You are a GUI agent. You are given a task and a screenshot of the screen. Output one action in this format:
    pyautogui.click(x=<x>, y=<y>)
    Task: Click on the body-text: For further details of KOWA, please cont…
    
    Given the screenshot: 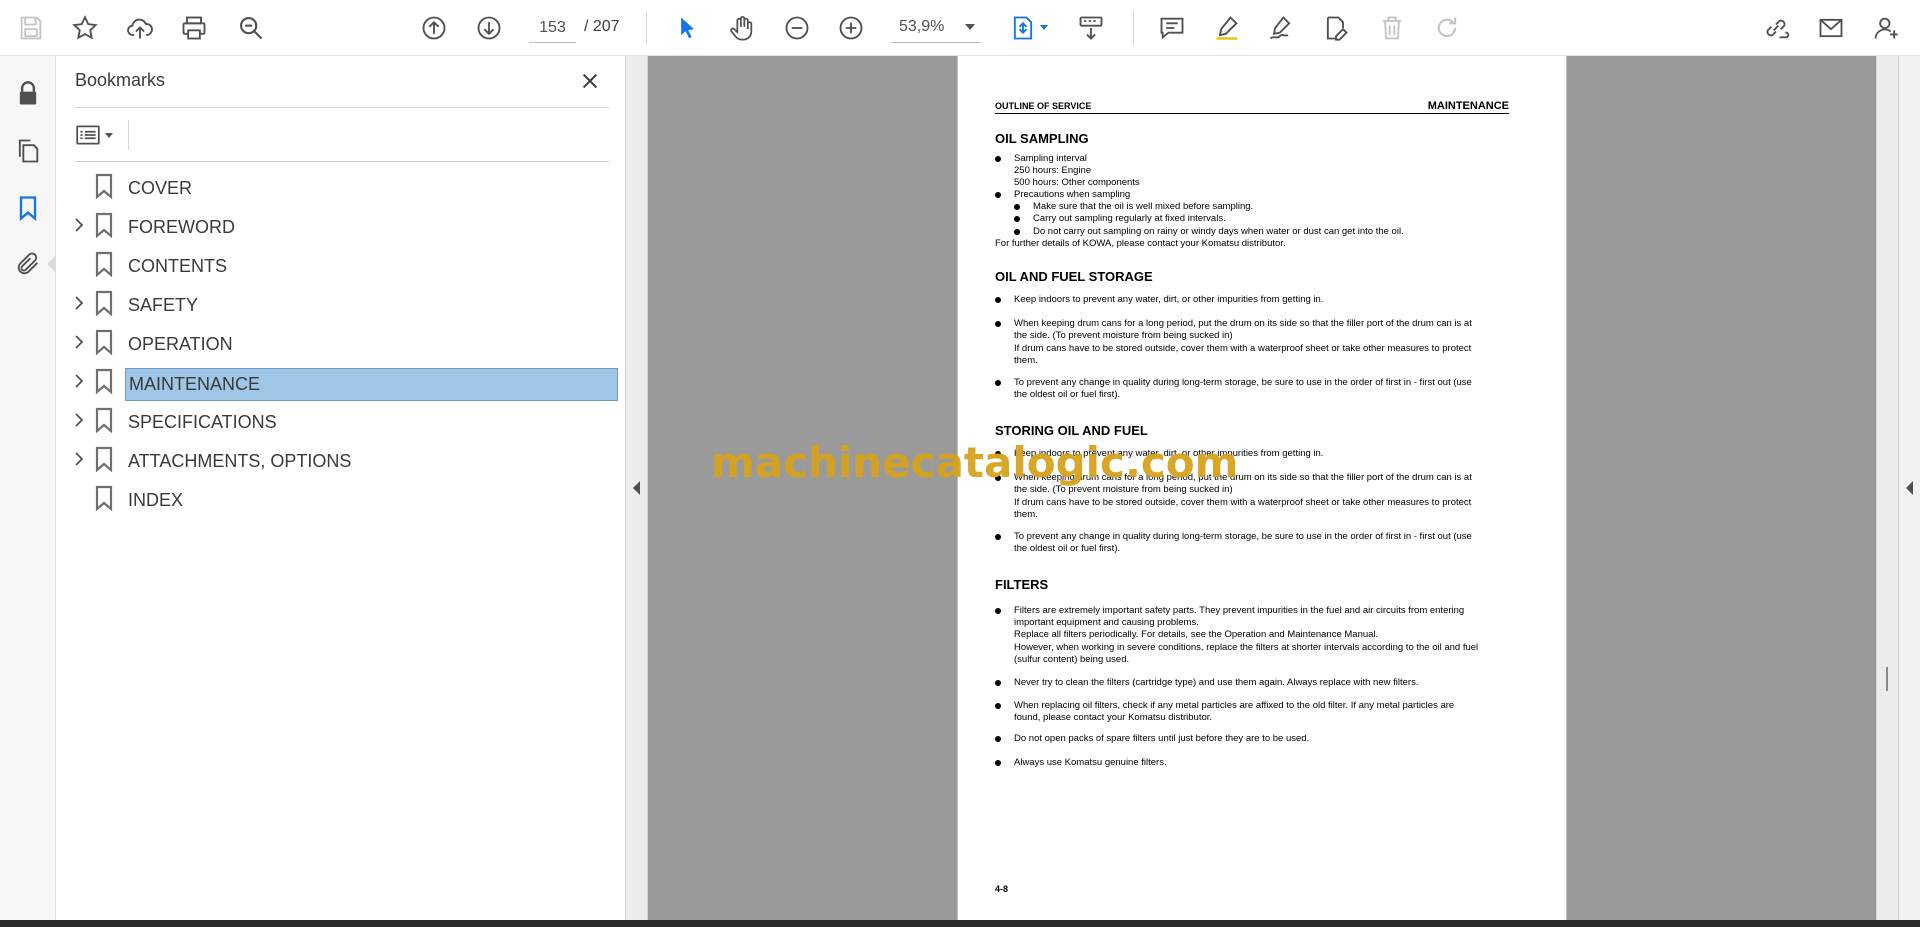 What is the action you would take?
    pyautogui.click(x=1140, y=243)
    